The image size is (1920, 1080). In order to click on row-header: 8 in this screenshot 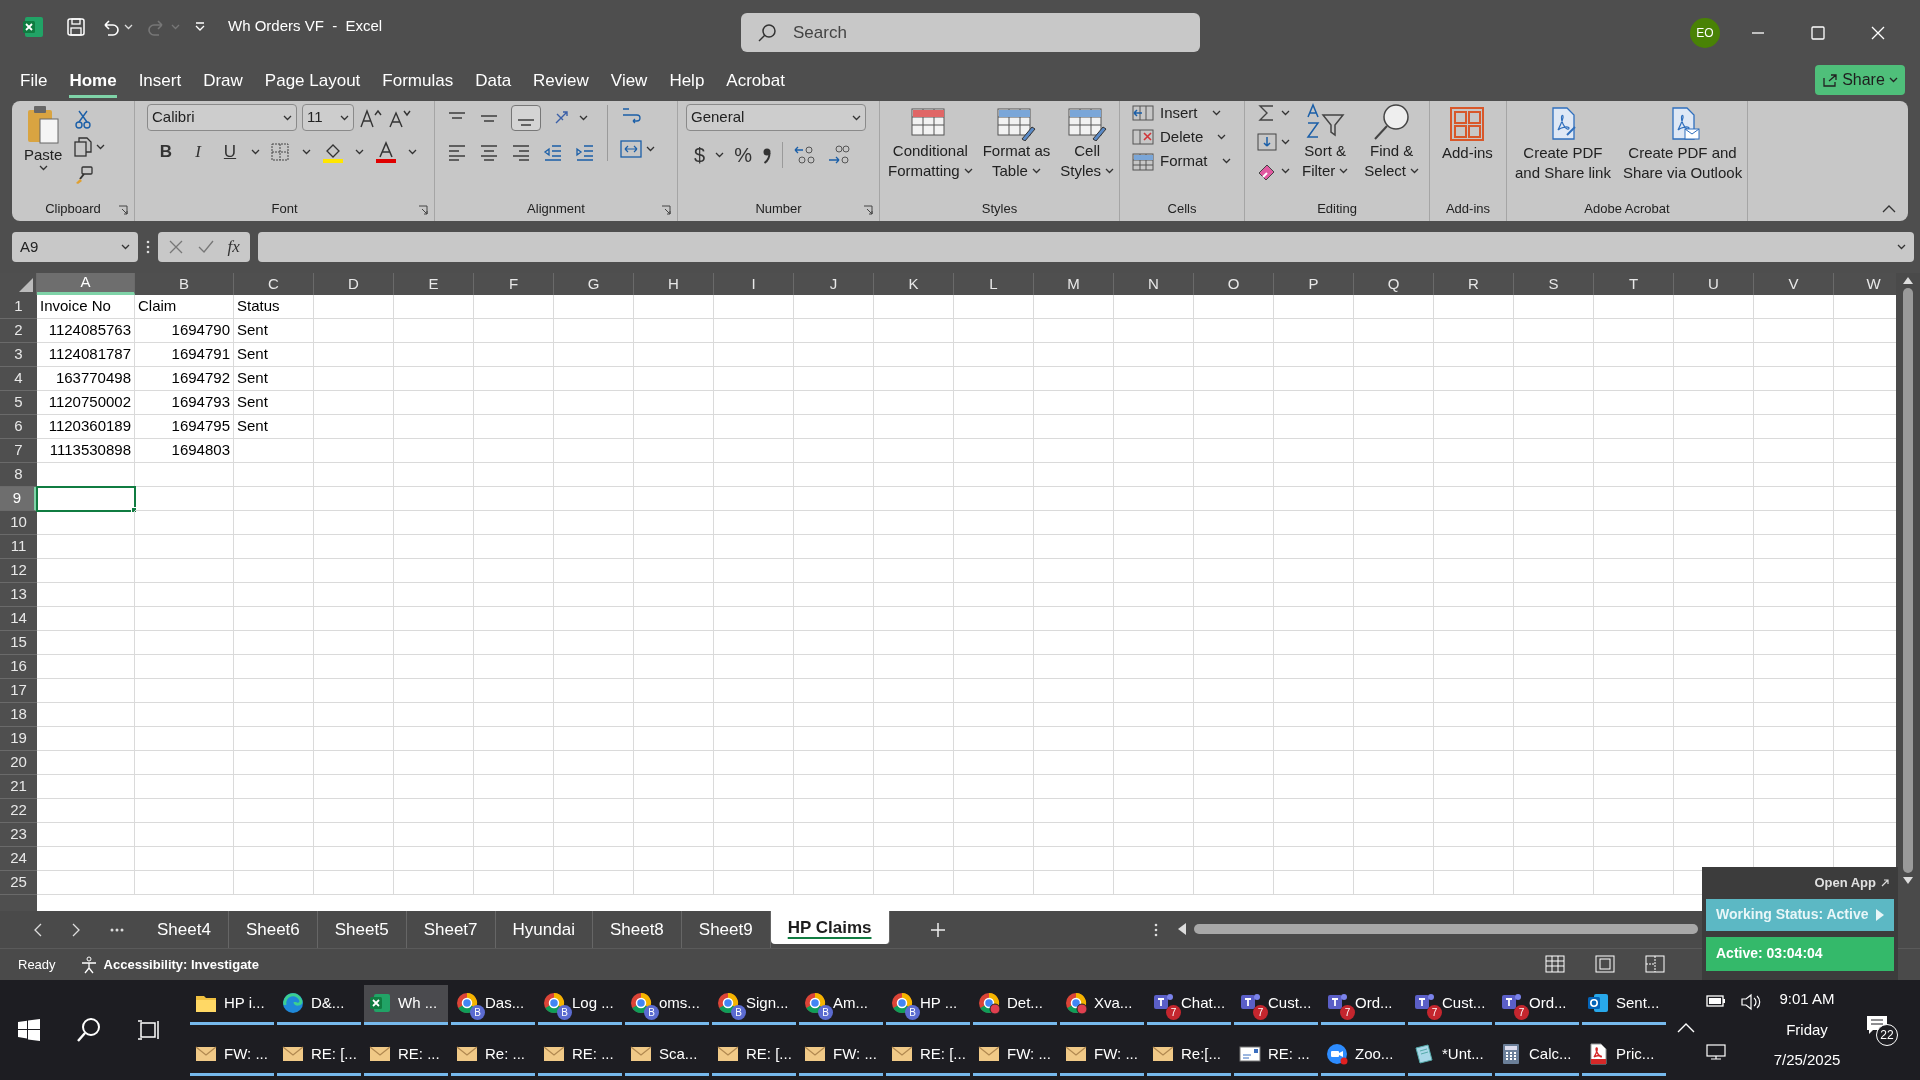, I will do `click(18, 475)`.